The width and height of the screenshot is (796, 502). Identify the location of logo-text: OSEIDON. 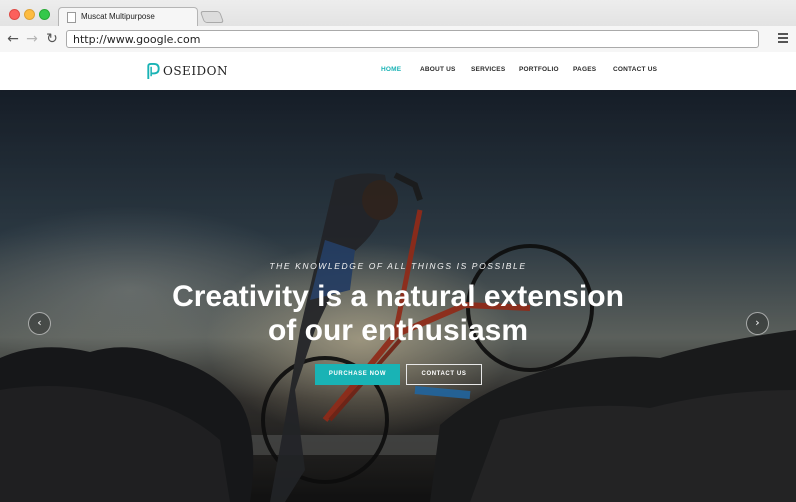
(196, 71).